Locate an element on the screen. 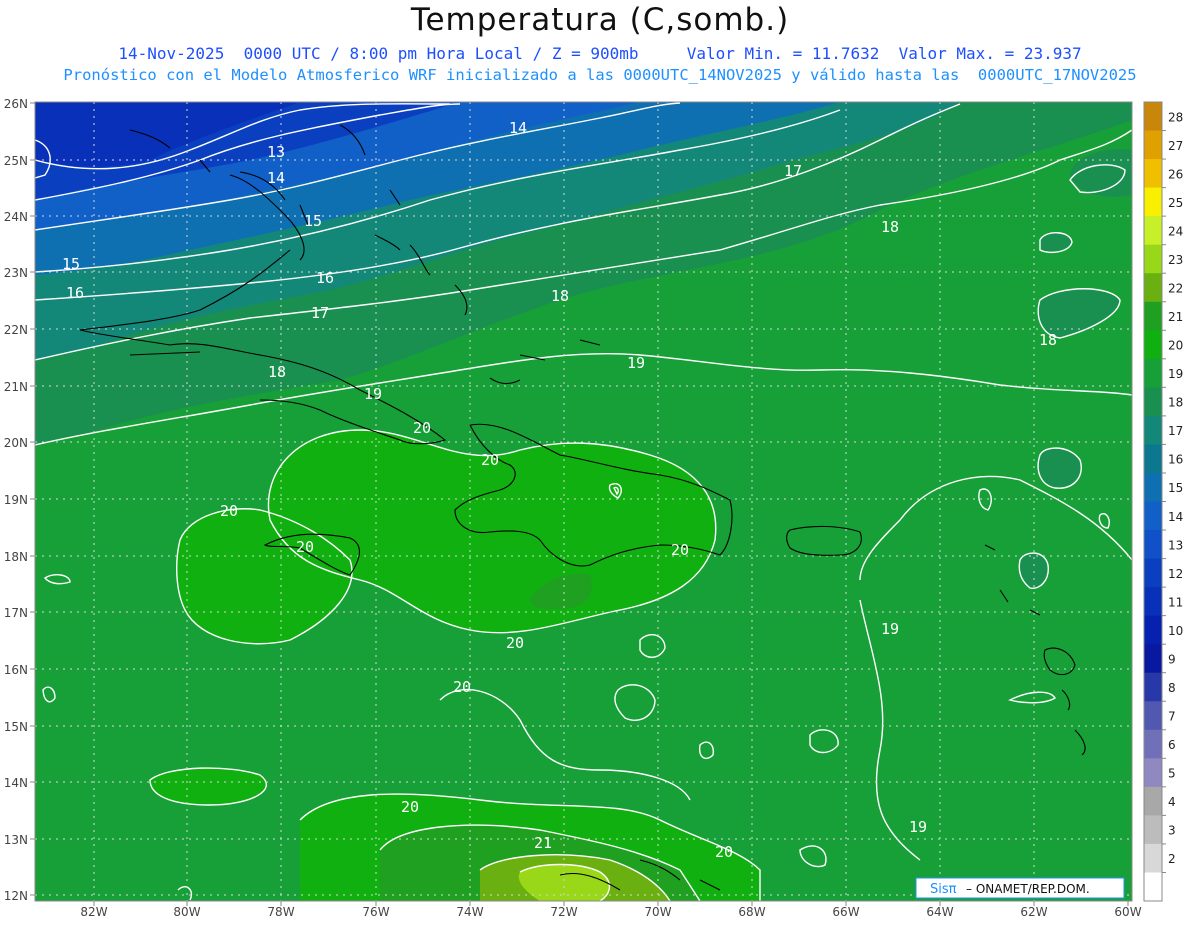  lat-label: 18N is located at coordinates (16, 557).